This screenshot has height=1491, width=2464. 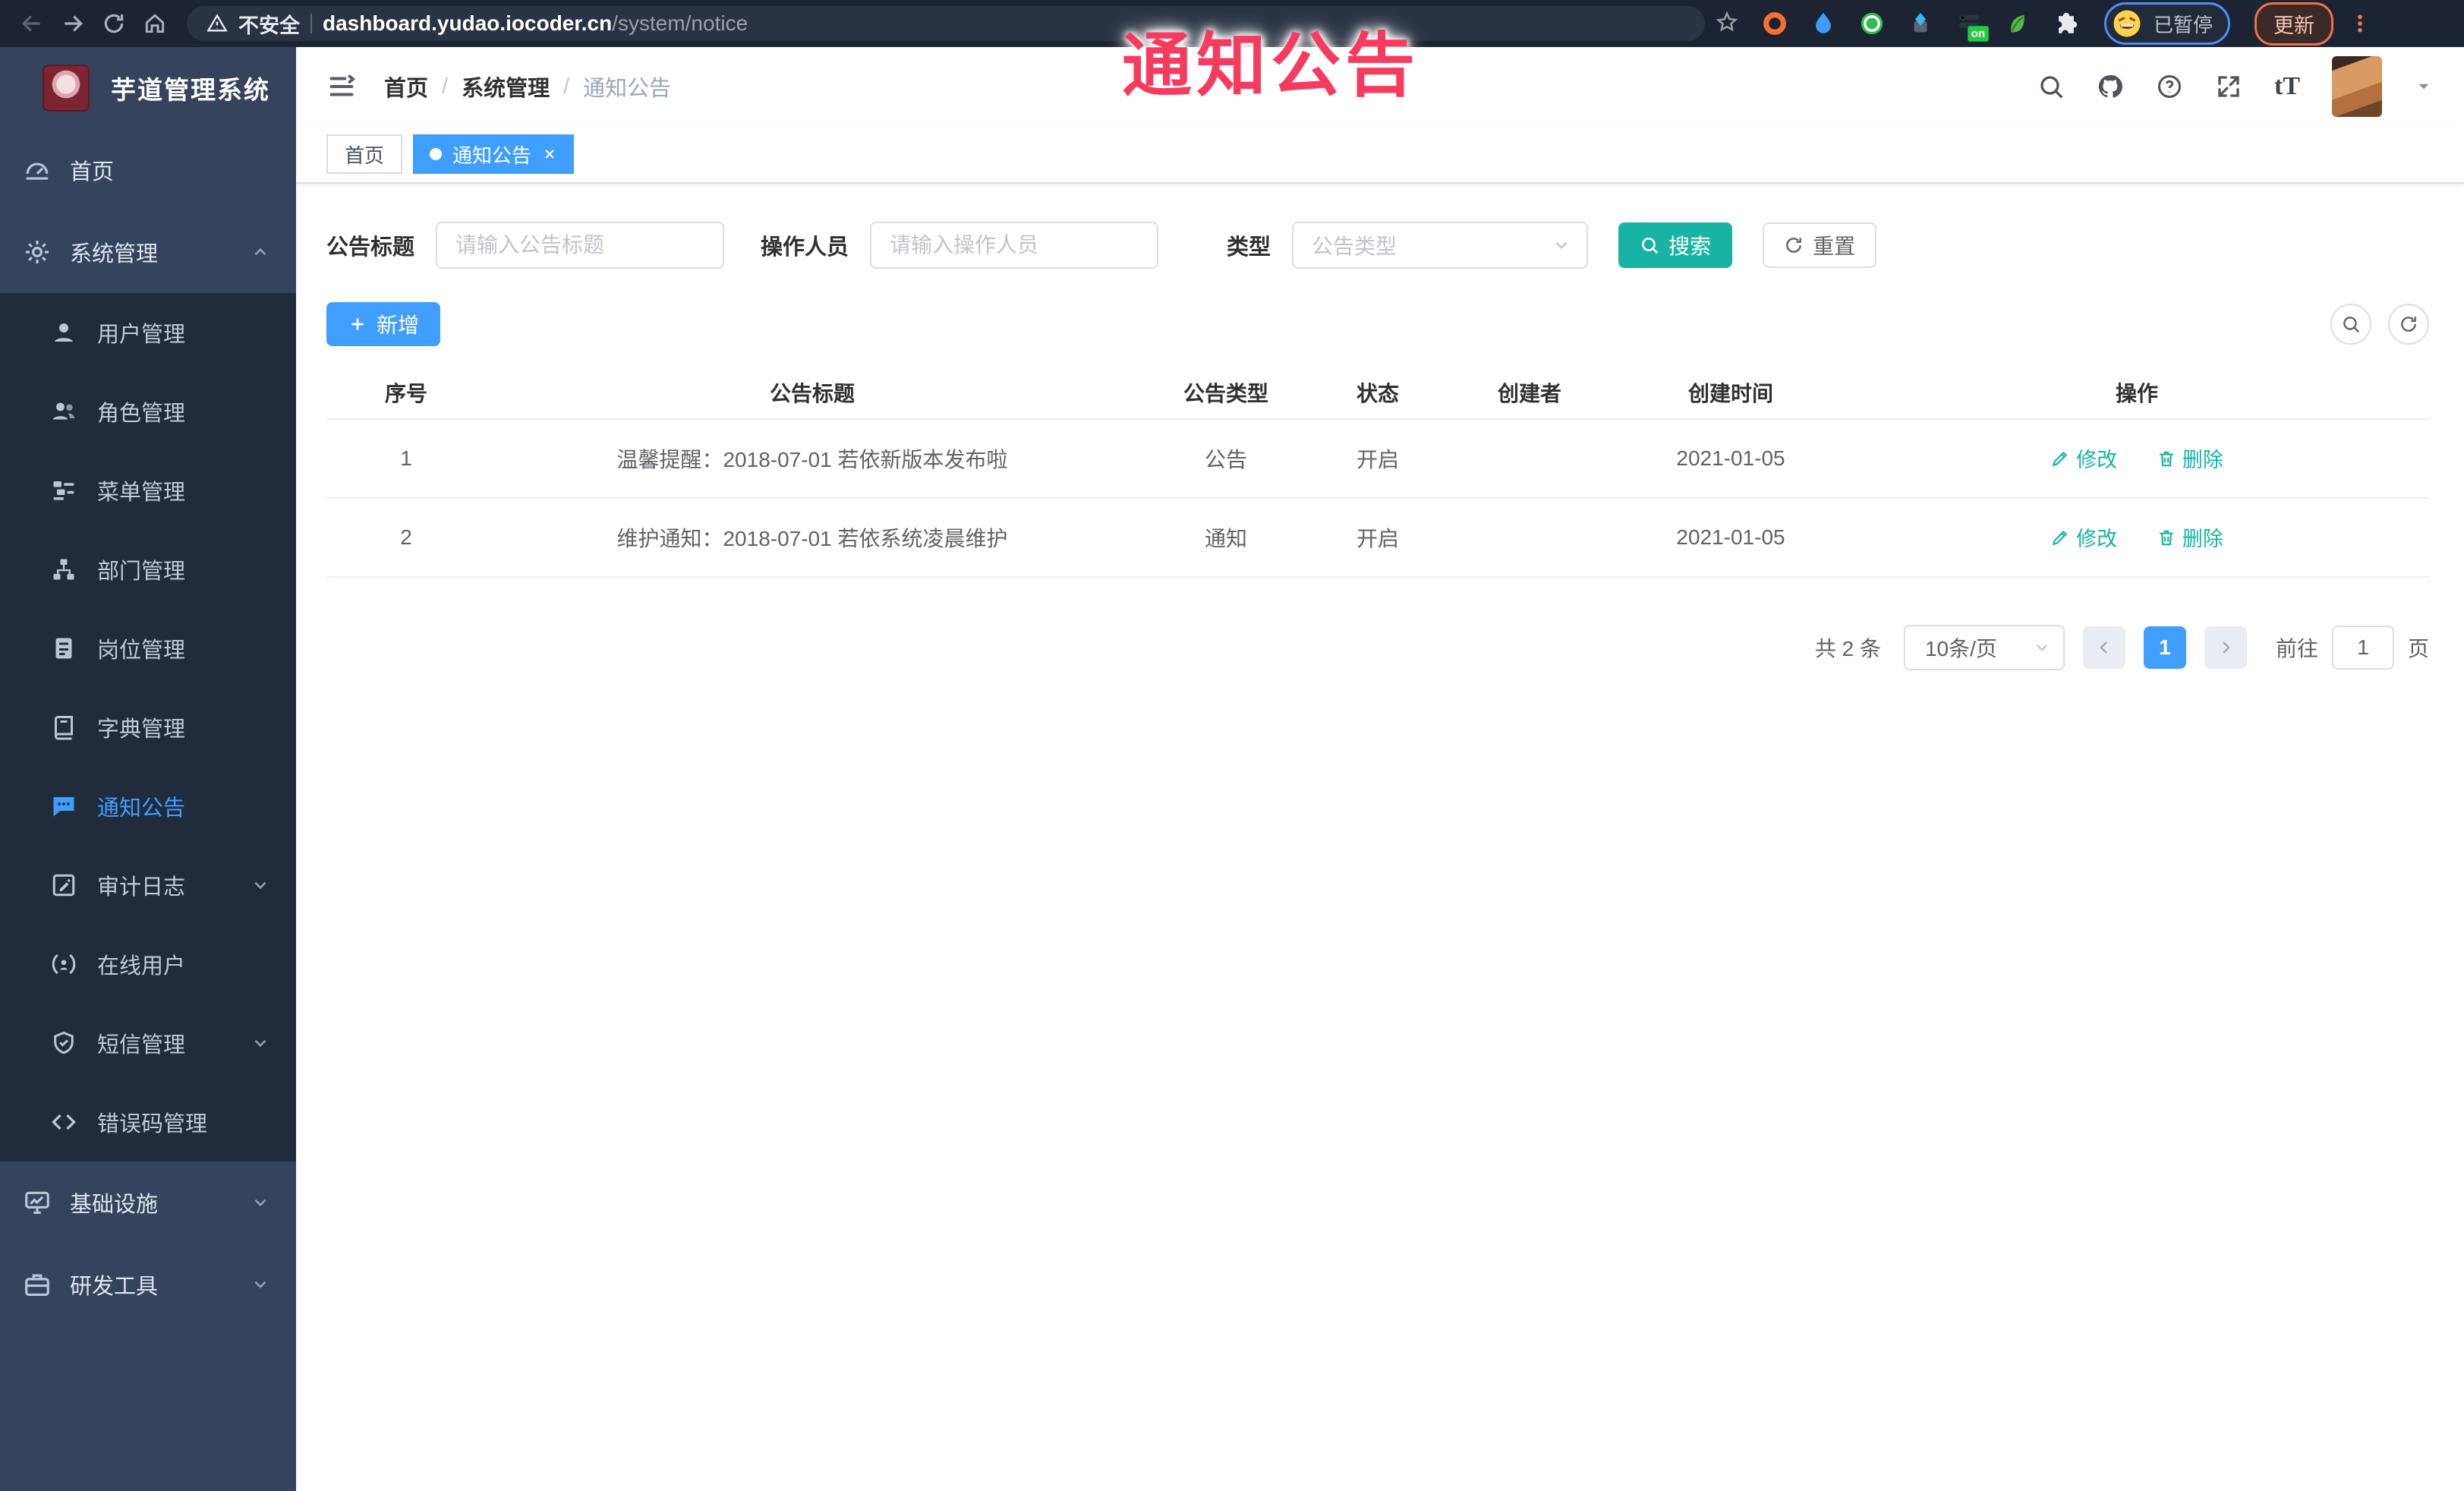 What do you see at coordinates (148, 1122) in the screenshot?
I see `sidebar-item-error-codes: 错误码管理` at bounding box center [148, 1122].